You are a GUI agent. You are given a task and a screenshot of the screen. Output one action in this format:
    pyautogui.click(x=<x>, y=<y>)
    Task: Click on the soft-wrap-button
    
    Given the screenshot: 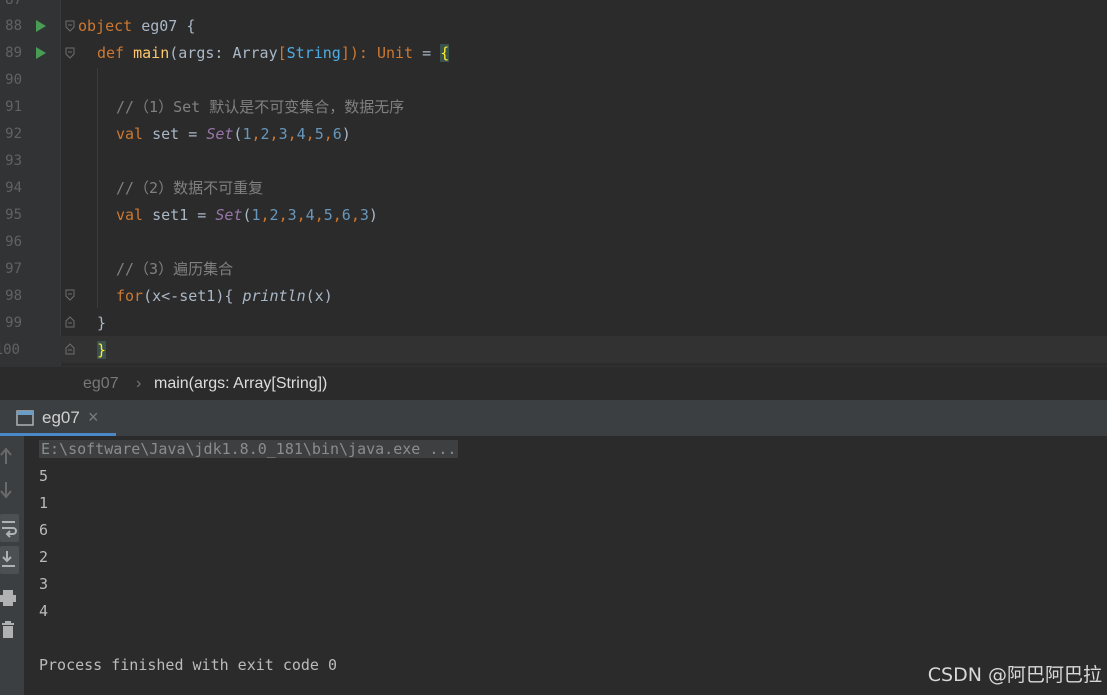 What is the action you would take?
    pyautogui.click(x=9, y=528)
    